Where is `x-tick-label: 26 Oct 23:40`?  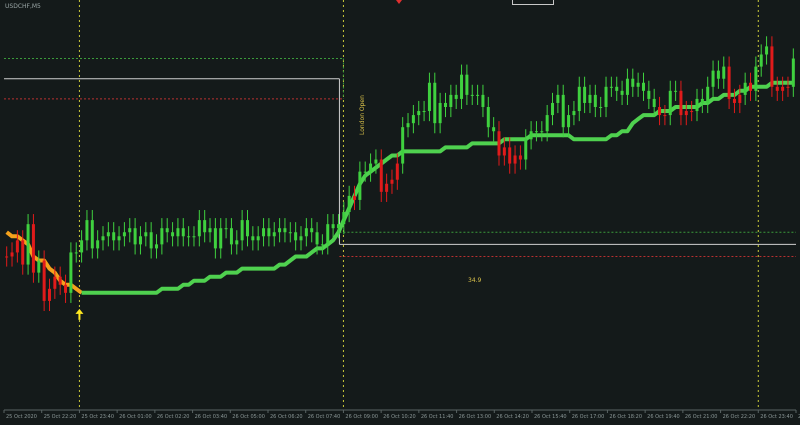
x-tick-label: 26 Oct 23:40 is located at coordinates (776, 417).